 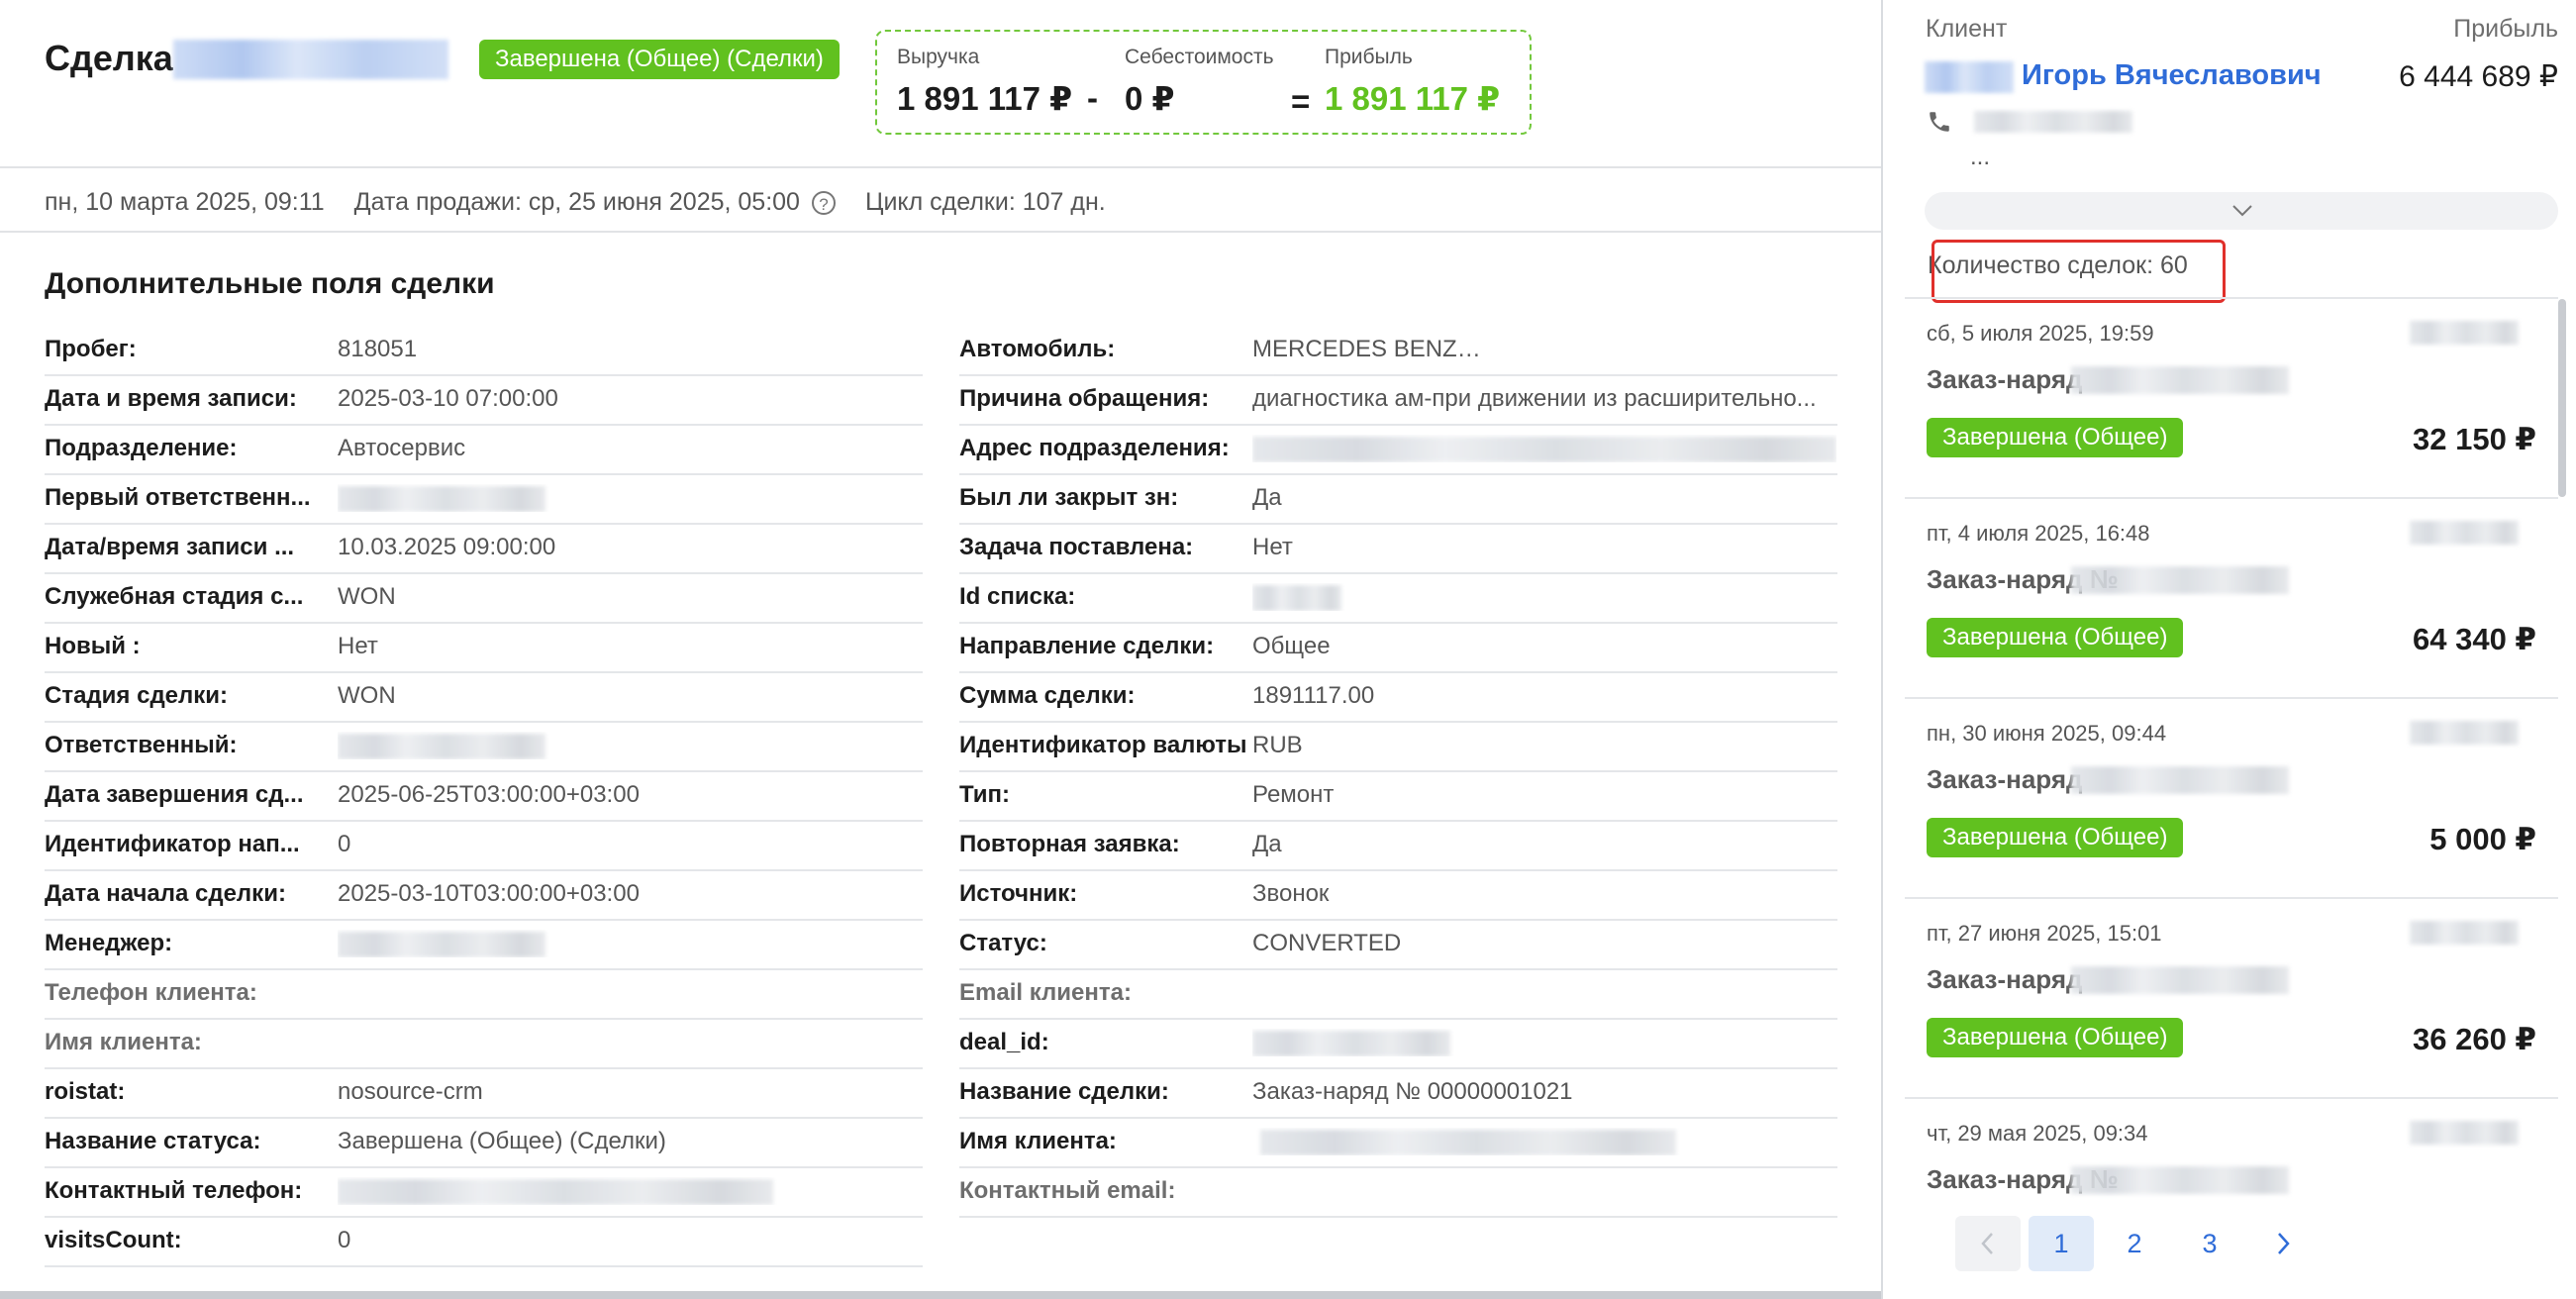 What do you see at coordinates (1047, 696) in the screenshot?
I see `field-label: Сумма сделки:` at bounding box center [1047, 696].